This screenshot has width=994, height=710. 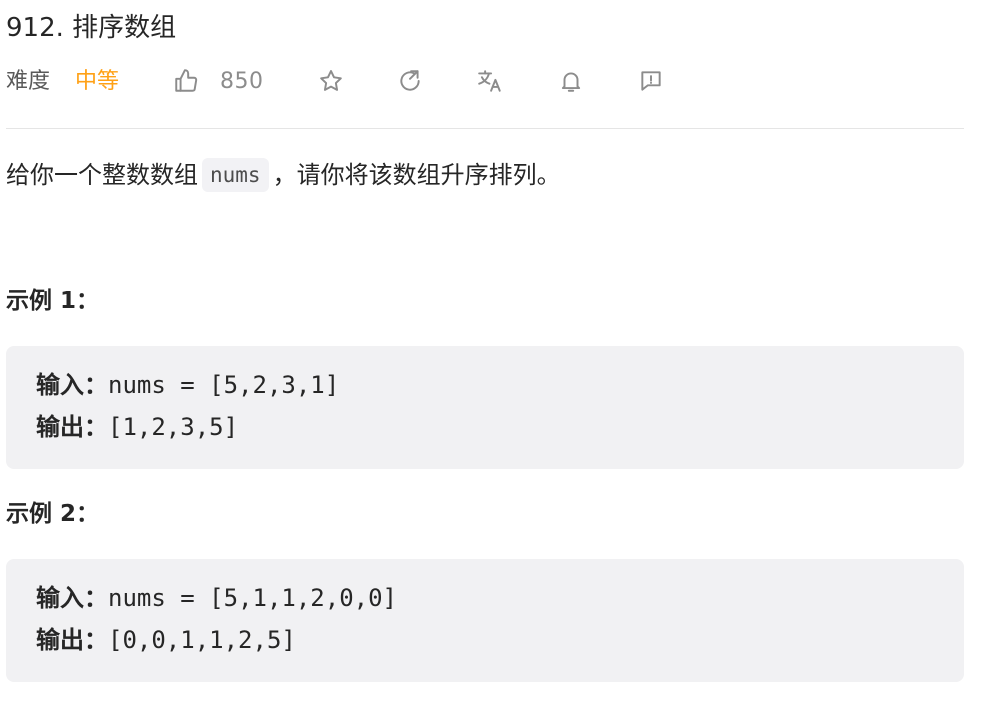 What do you see at coordinates (242, 81) in the screenshot?
I see `like-count: 850` at bounding box center [242, 81].